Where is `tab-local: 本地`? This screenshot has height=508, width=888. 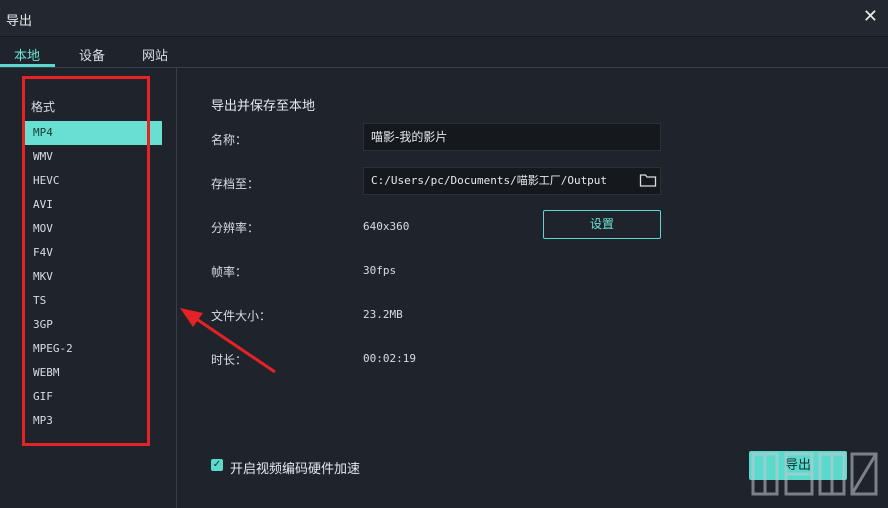 tab-local: 本地 is located at coordinates (27, 54).